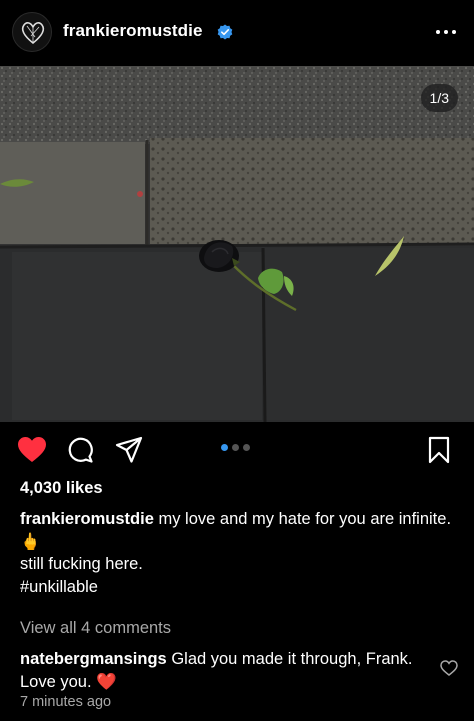  Describe the element at coordinates (129, 450) in the screenshot. I see `share-send-icon` at that location.